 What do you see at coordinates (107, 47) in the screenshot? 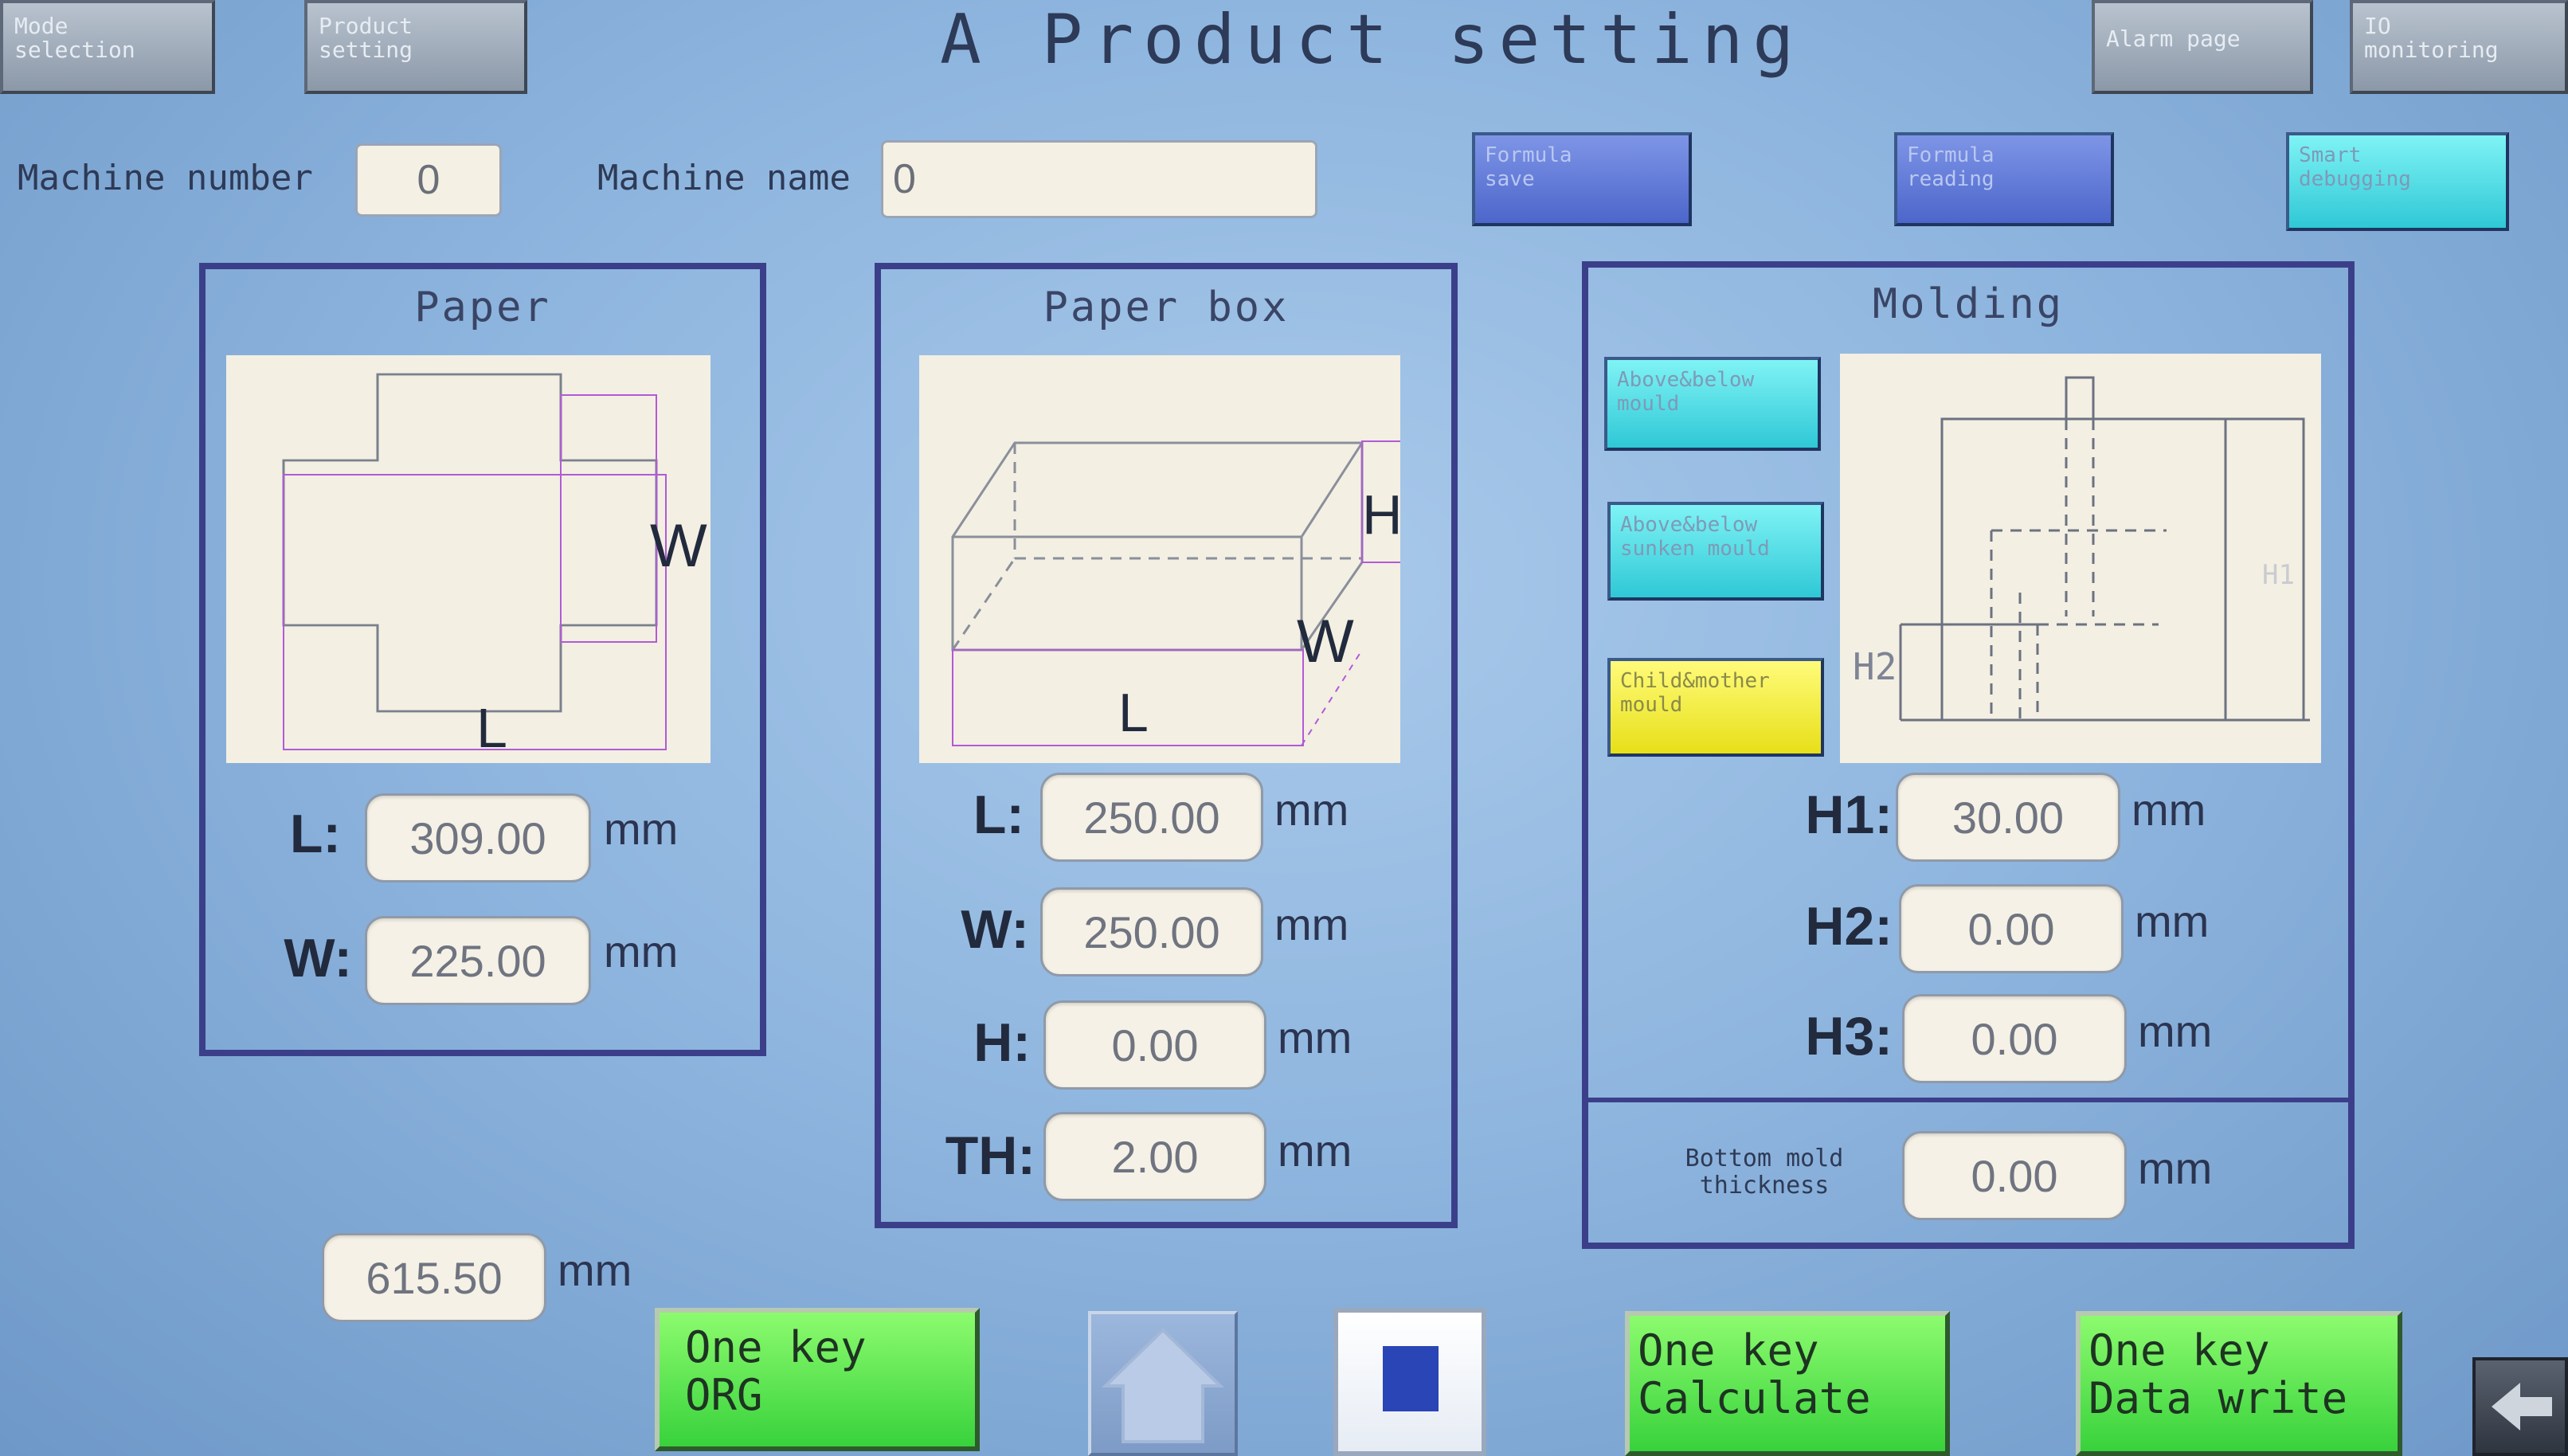
I see `mode-selection-button: Mode selection` at bounding box center [107, 47].